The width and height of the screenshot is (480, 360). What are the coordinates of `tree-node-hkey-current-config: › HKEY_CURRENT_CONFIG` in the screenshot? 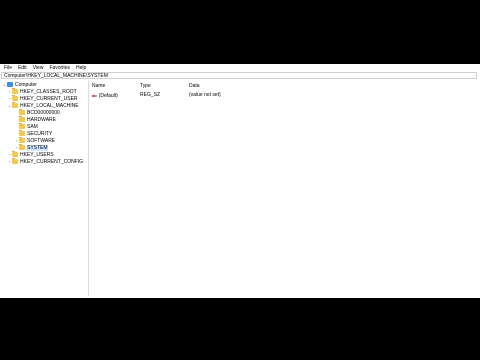 It's located at (45, 161).